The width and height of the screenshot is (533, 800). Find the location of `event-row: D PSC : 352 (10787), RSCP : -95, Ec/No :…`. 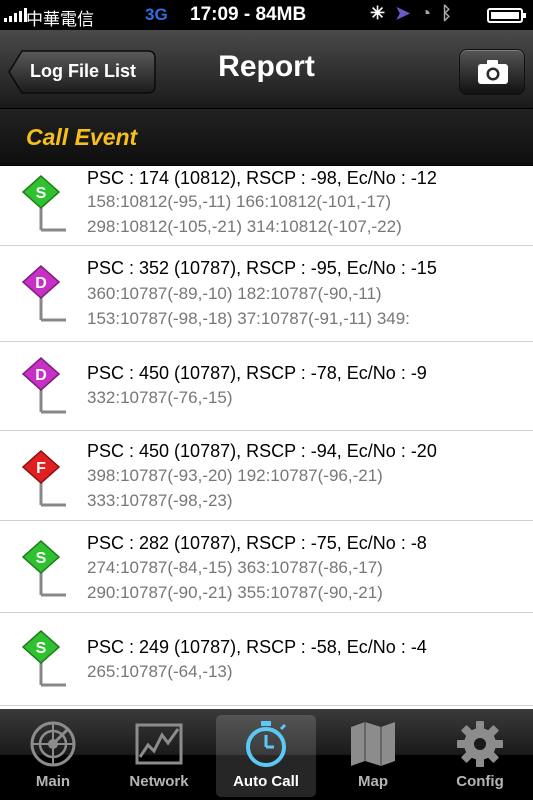

event-row: D PSC : 352 (10787), RSCP : -95, Ec/No :… is located at coordinates (266, 294).